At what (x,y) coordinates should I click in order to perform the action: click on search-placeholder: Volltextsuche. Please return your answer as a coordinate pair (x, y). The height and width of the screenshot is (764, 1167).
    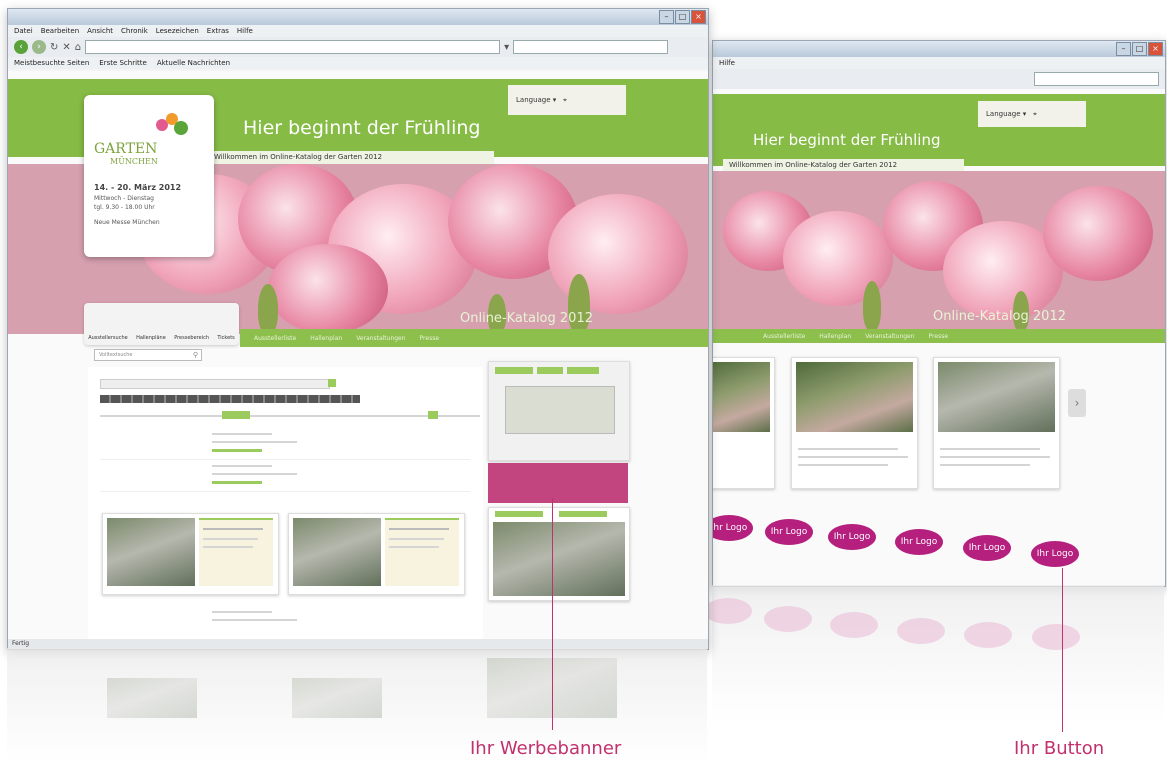
    Looking at the image, I should click on (116, 355).